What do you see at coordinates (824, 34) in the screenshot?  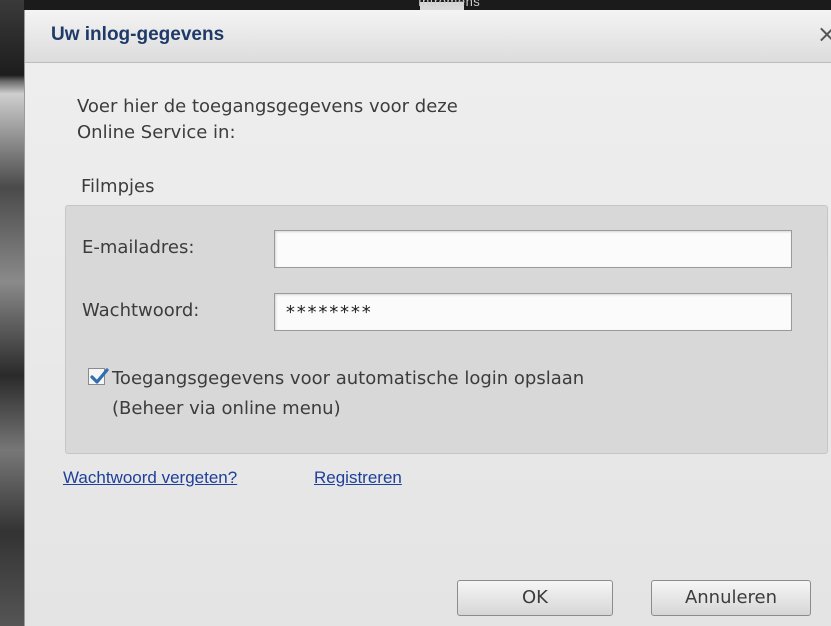 I see `close-icon: ×` at bounding box center [824, 34].